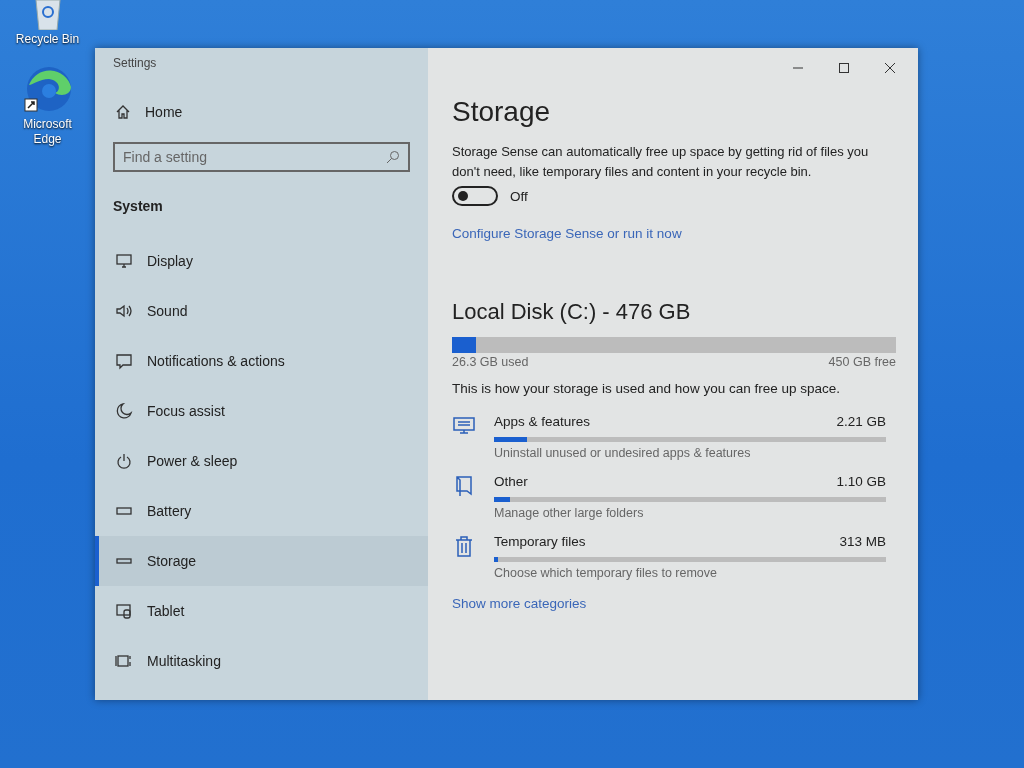  I want to click on sidebar-item: Storage, so click(261, 561).